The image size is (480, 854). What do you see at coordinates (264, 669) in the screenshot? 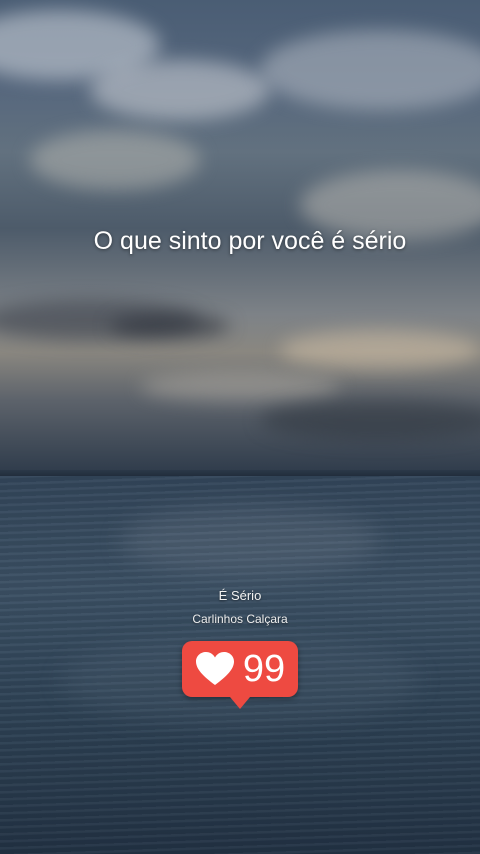
I see `like-count: 99` at bounding box center [264, 669].